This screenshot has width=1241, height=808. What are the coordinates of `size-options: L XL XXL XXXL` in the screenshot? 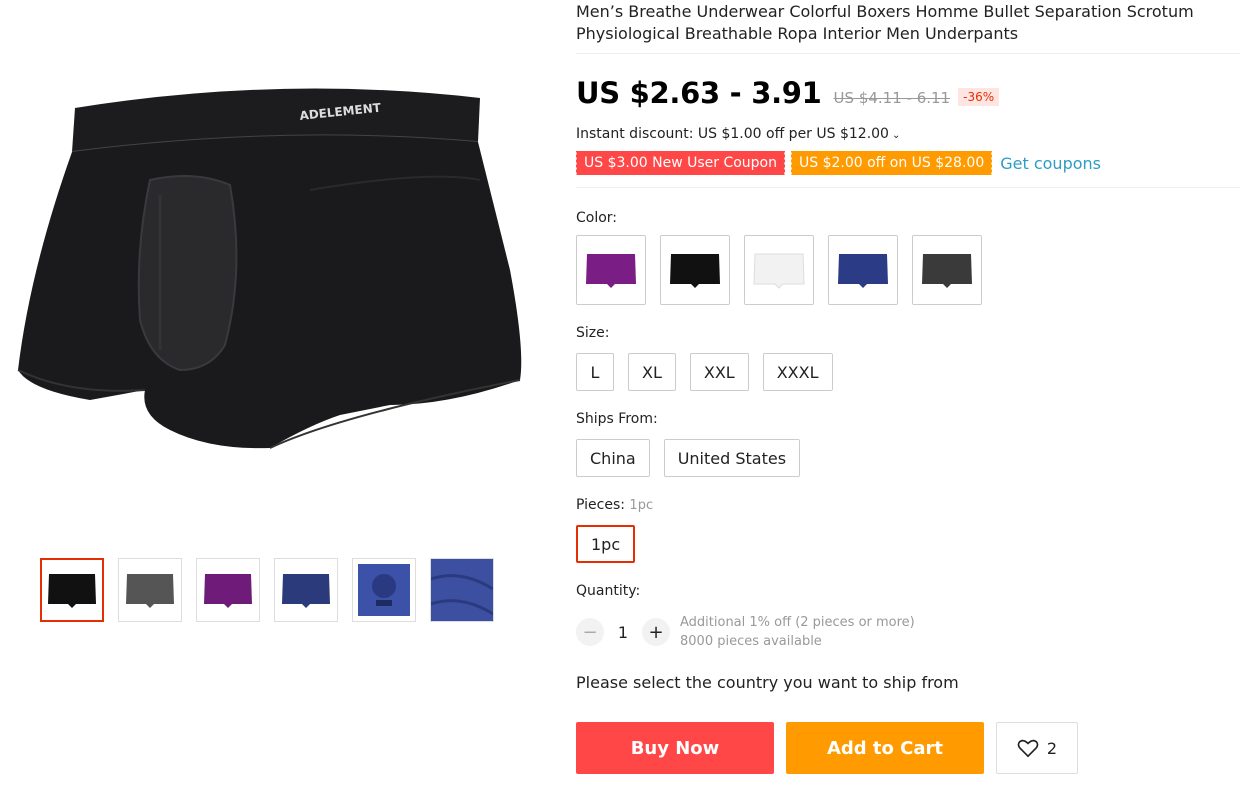 It's located at (908, 372).